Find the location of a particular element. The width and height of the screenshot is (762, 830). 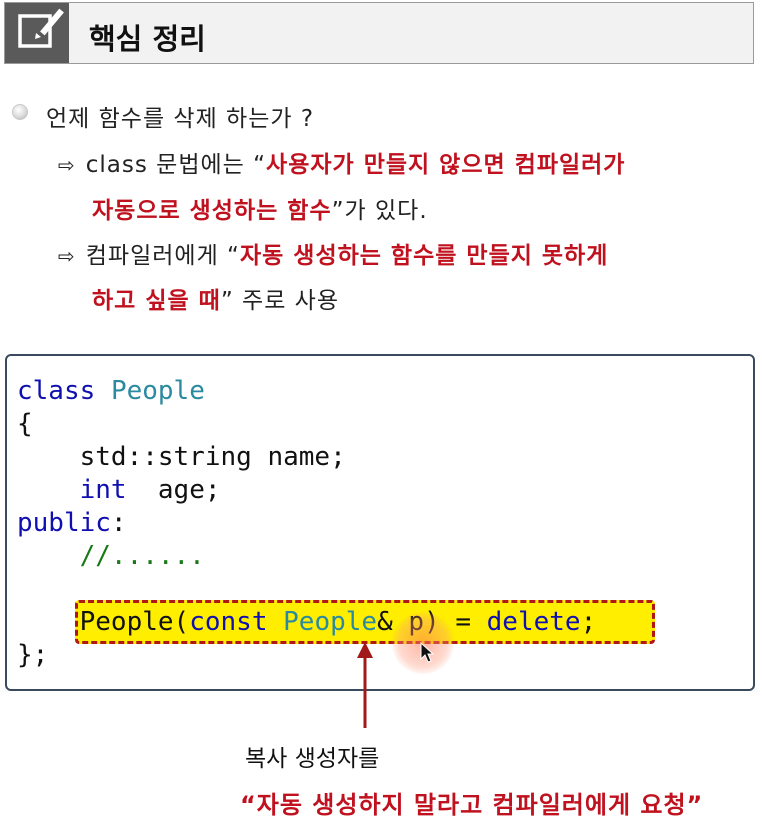

sub2-suffix: ” 주로 사용 is located at coordinates (280, 301).